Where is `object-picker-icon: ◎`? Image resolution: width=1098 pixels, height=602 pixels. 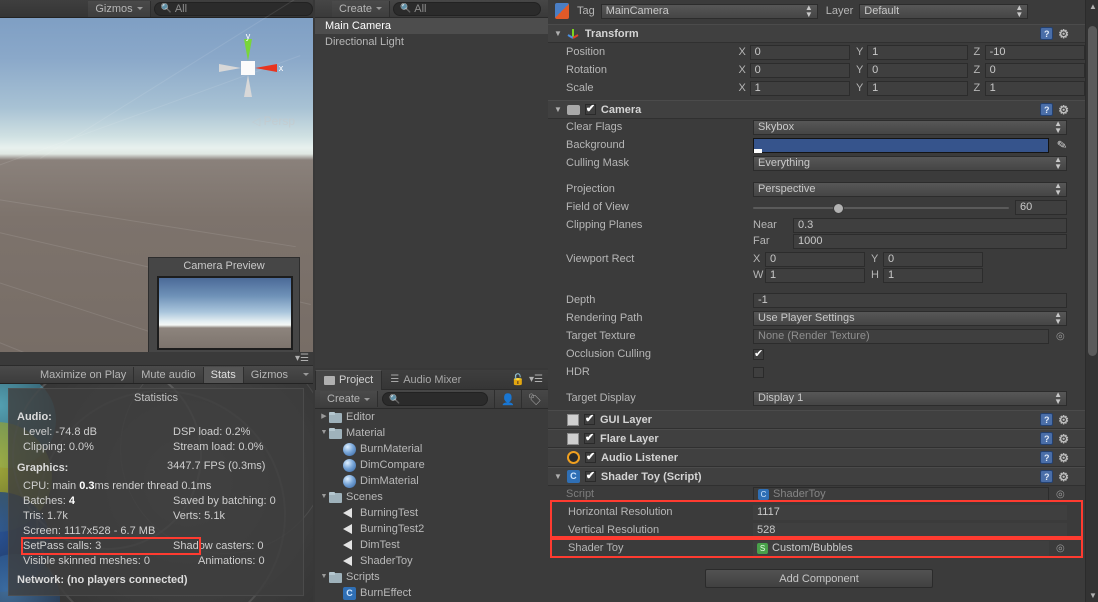
object-picker-icon: ◎ is located at coordinates (1060, 494).